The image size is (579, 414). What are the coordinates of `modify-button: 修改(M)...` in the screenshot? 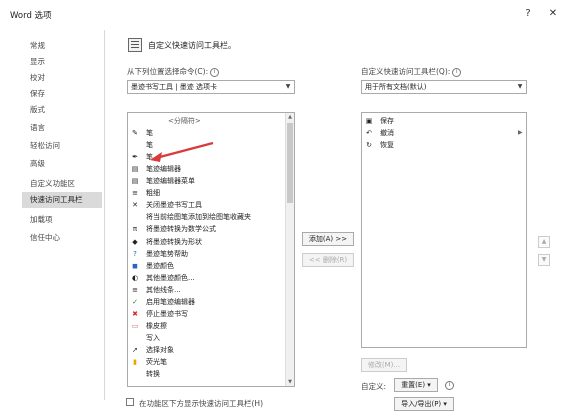 It's located at (384, 365).